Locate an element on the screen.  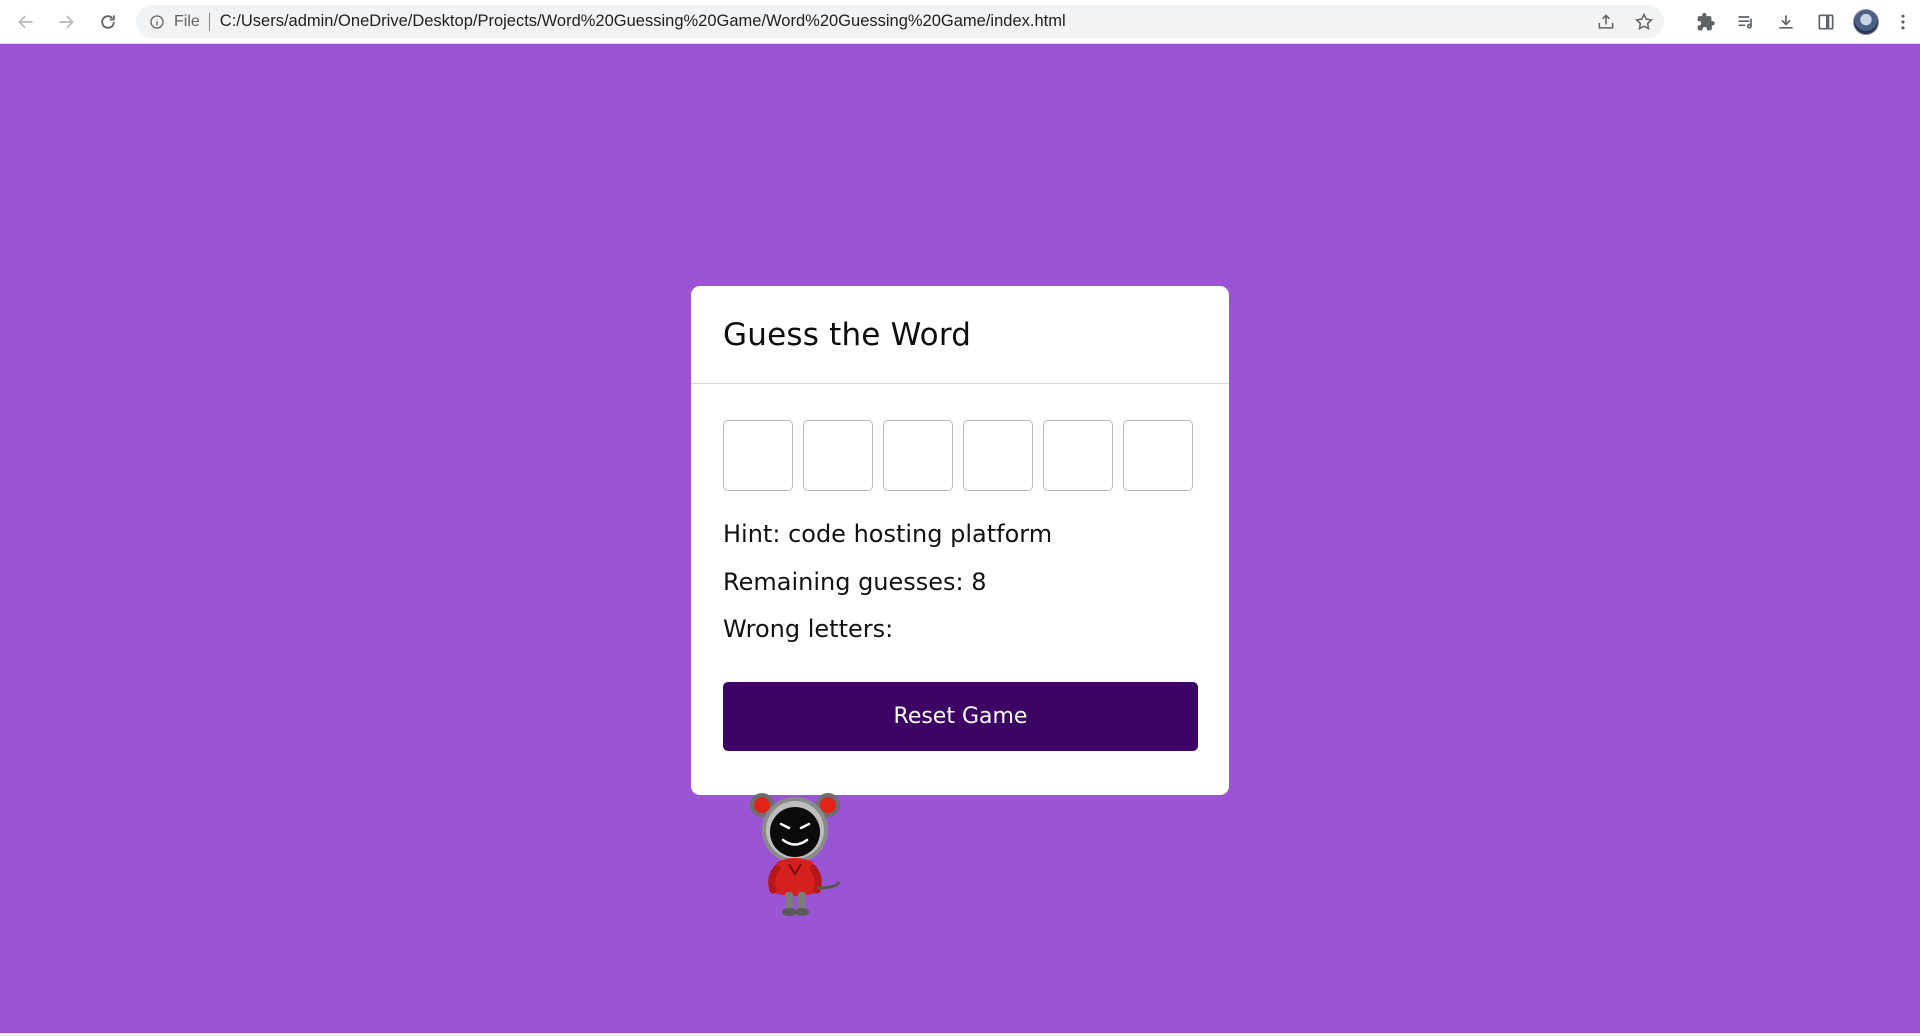
remaining-label: Remaining guesses: is located at coordinates (843, 582).